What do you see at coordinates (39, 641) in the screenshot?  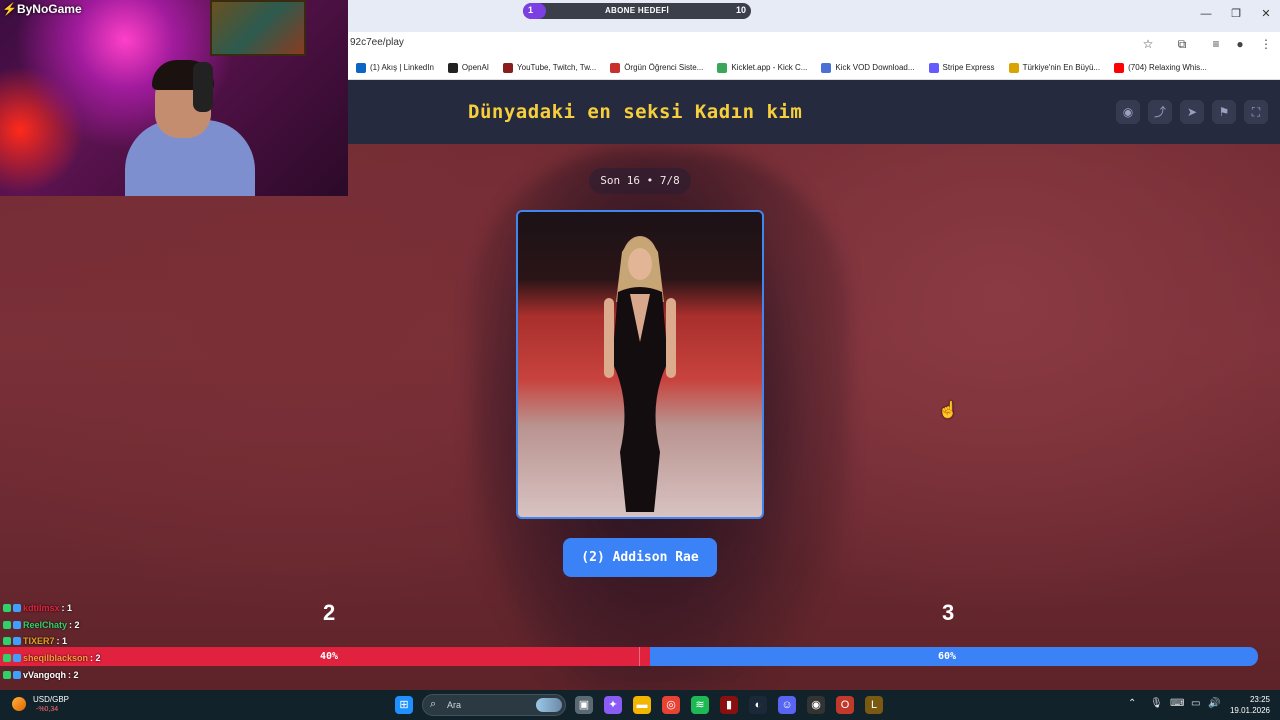 I see `chat-username: TIXER7` at bounding box center [39, 641].